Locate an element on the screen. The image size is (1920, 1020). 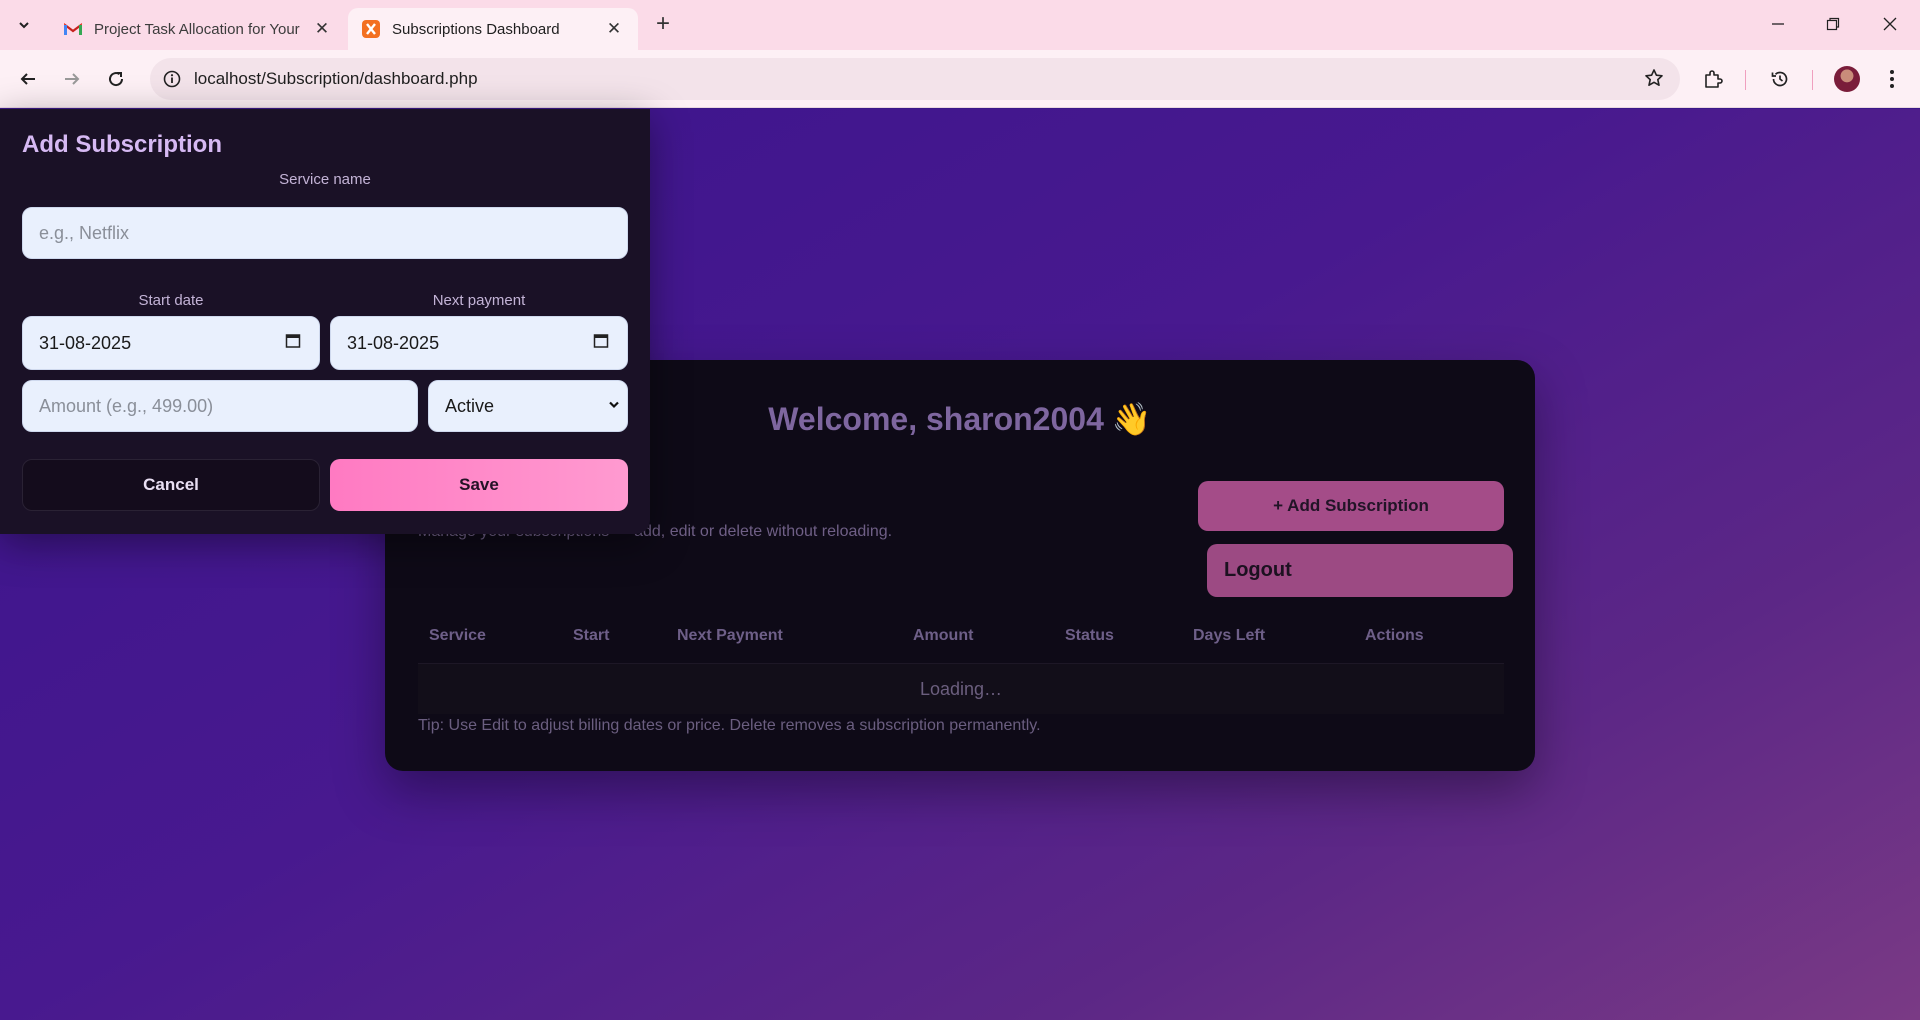
column-header-start: Start is located at coordinates (591, 635).